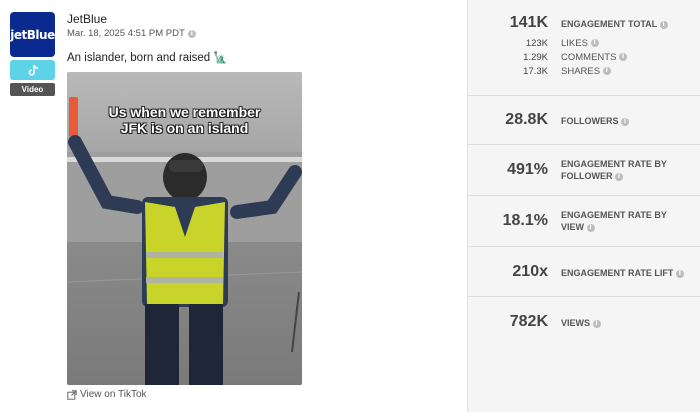 The image size is (700, 412). I want to click on post-timestamp: Mar. 18, 2025 4:51 PM PDT i, so click(131, 33).